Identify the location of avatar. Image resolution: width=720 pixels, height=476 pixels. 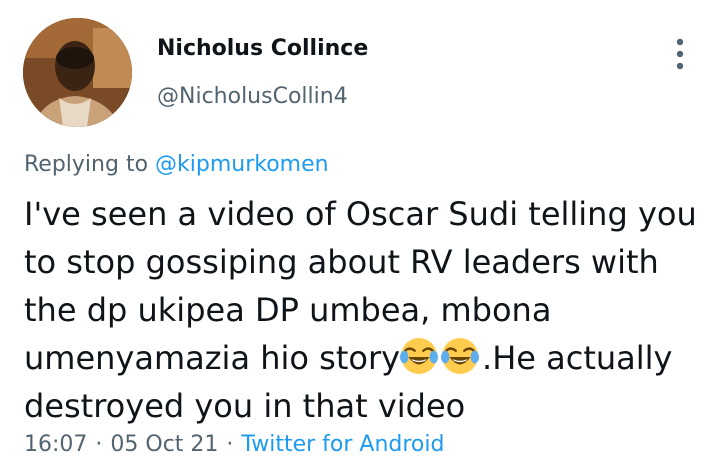
(77, 72).